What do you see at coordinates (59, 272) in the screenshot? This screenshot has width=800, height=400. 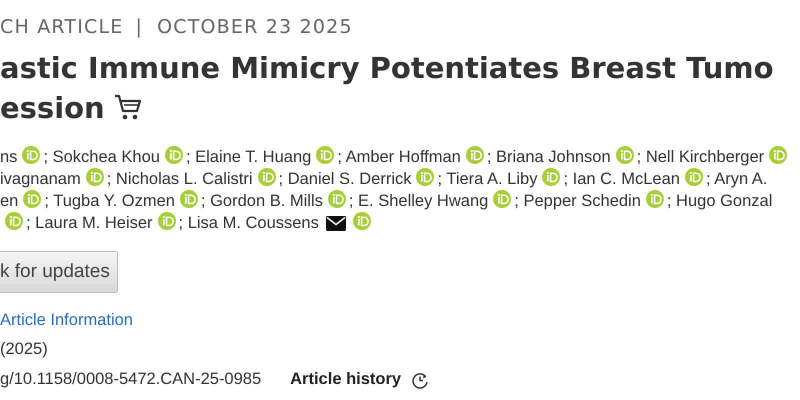 I see `check-updates-button: k for updates` at bounding box center [59, 272].